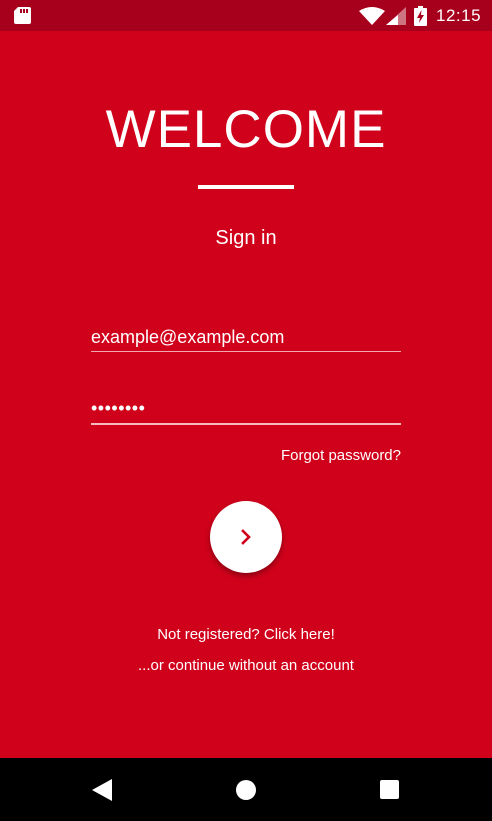 The image size is (492, 821). I want to click on sign-in-button, so click(246, 537).